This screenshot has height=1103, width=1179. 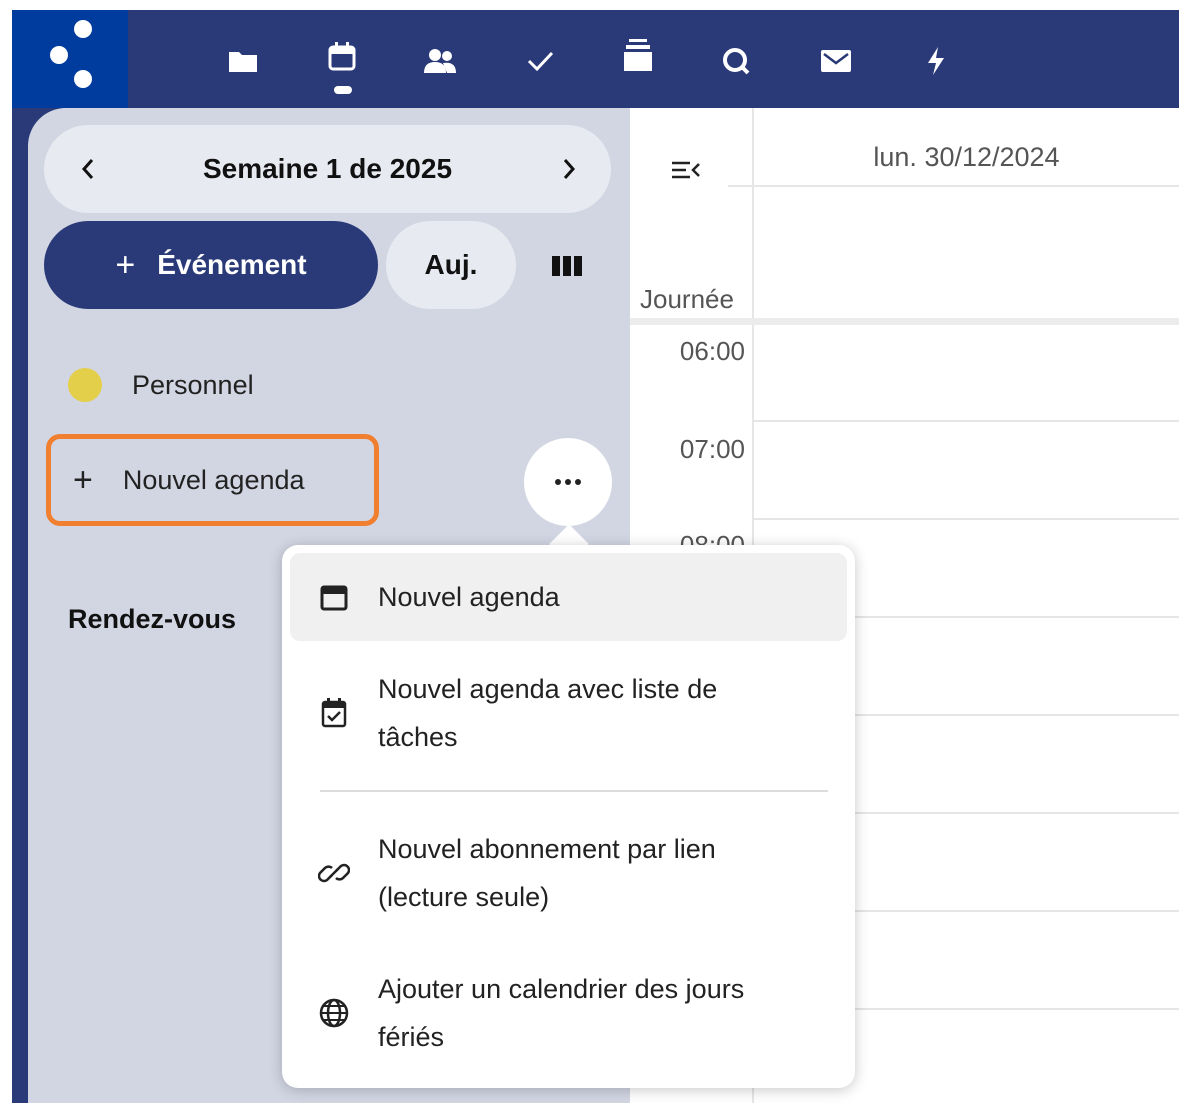 What do you see at coordinates (334, 873) in the screenshot?
I see `link-icon` at bounding box center [334, 873].